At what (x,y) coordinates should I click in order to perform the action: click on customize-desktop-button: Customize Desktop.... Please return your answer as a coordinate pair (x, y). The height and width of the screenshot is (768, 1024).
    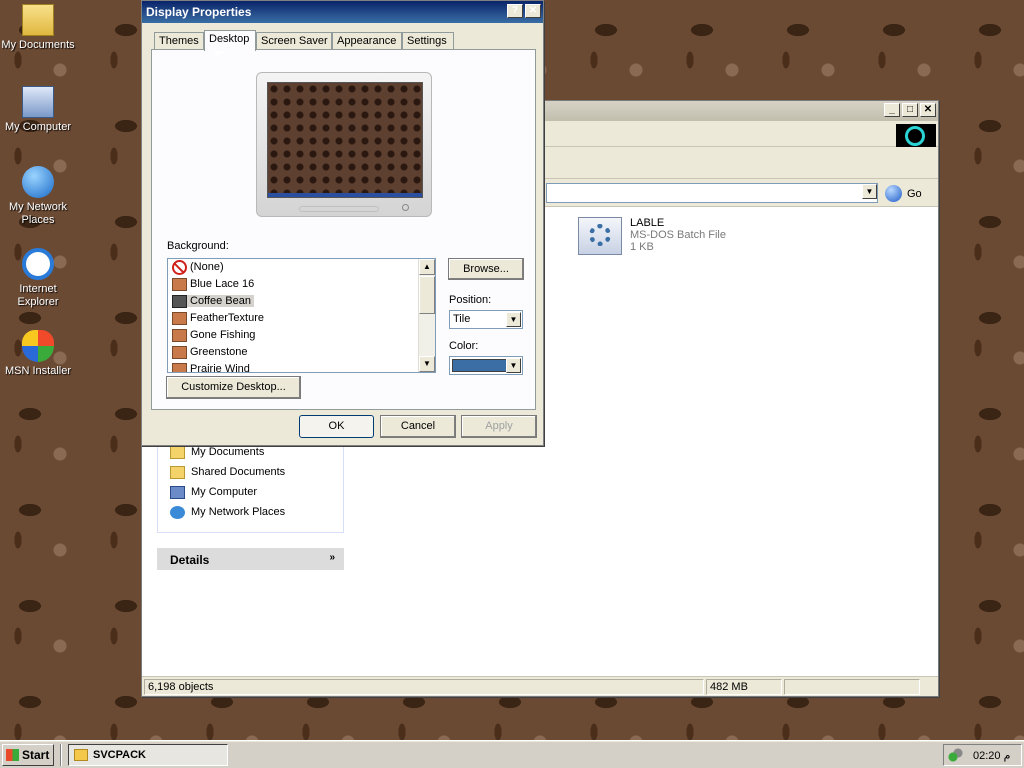
    Looking at the image, I should click on (233, 387).